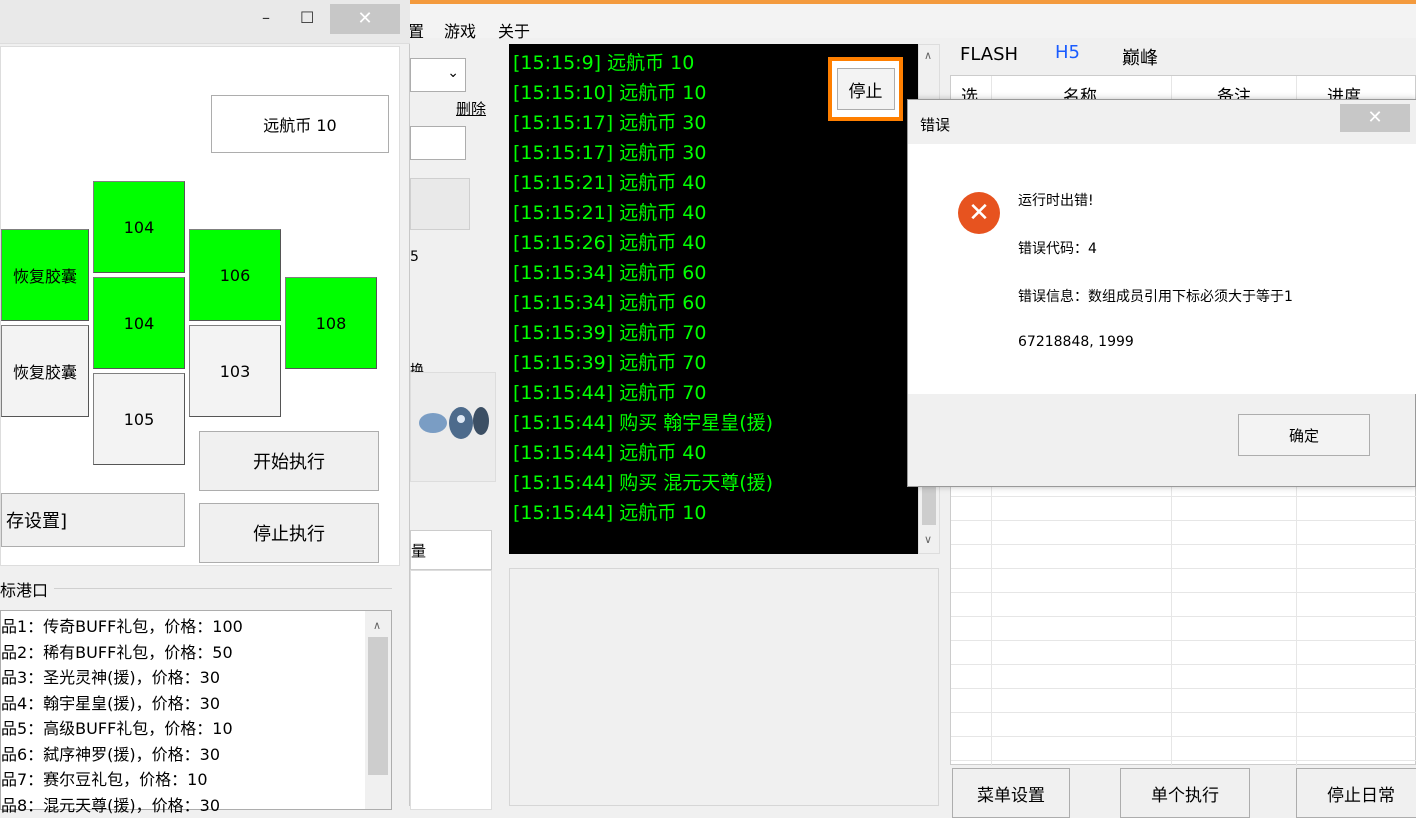 This screenshot has height=818, width=1416. What do you see at coordinates (1185, 793) in the screenshot?
I see `single-execute-button: 单个执行` at bounding box center [1185, 793].